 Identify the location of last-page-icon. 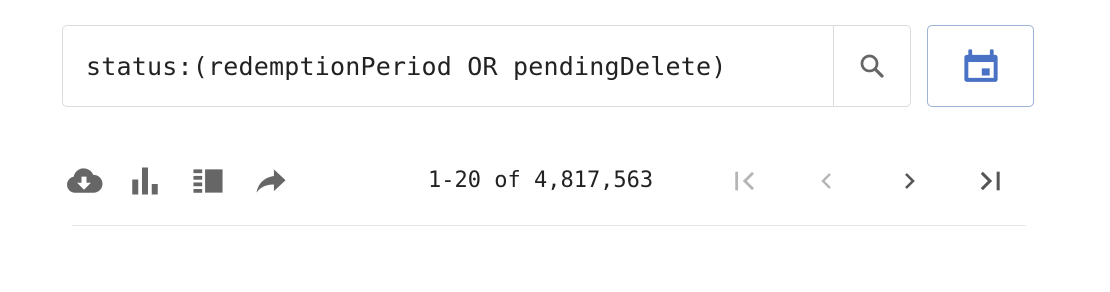
(990, 181).